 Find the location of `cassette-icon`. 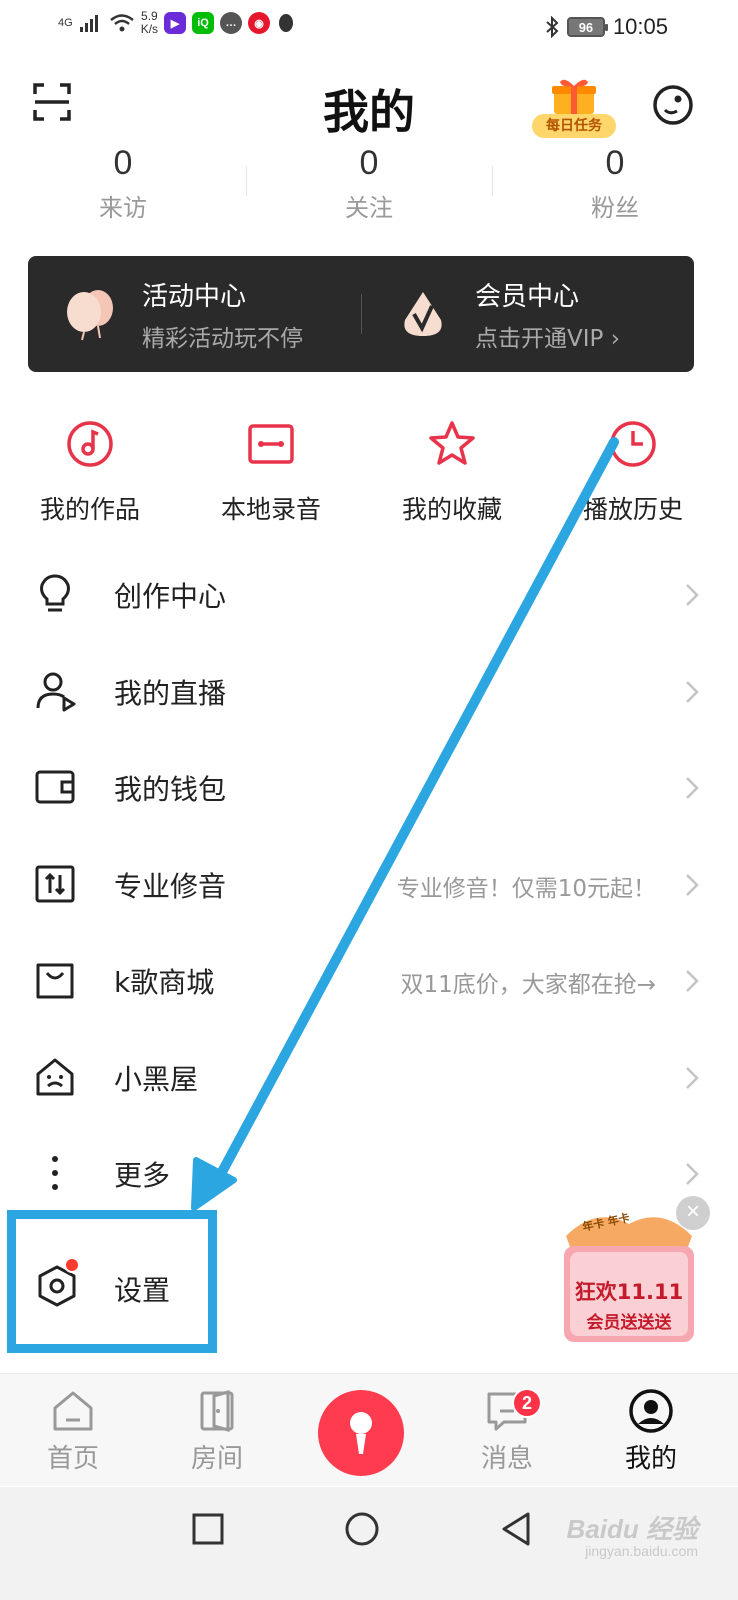

cassette-icon is located at coordinates (271, 444).